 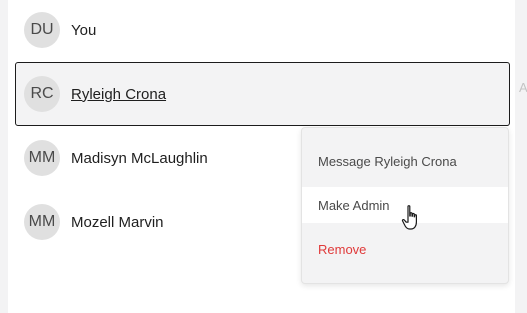 I want to click on hand-pointer-icon, so click(x=409, y=217).